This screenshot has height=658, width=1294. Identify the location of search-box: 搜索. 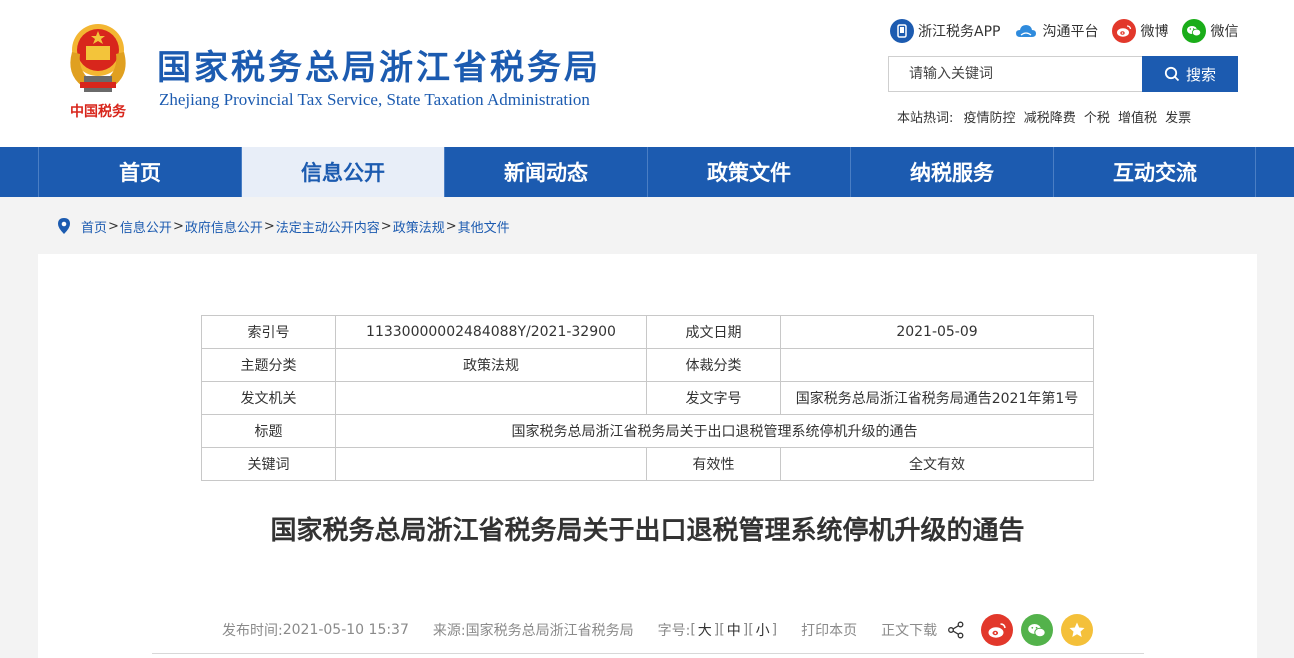
(1063, 74).